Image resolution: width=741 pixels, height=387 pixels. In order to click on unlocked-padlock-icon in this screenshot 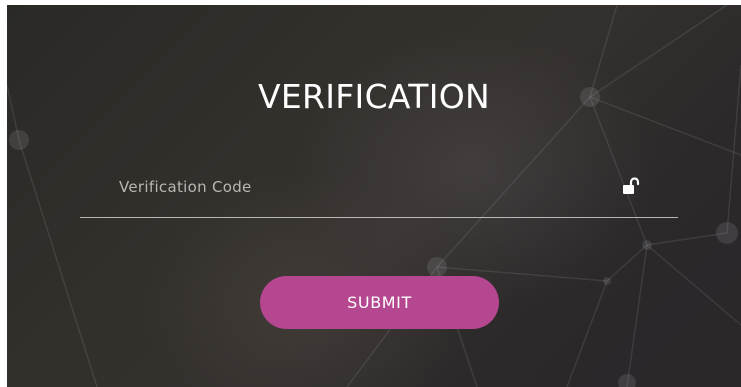, I will do `click(631, 185)`.